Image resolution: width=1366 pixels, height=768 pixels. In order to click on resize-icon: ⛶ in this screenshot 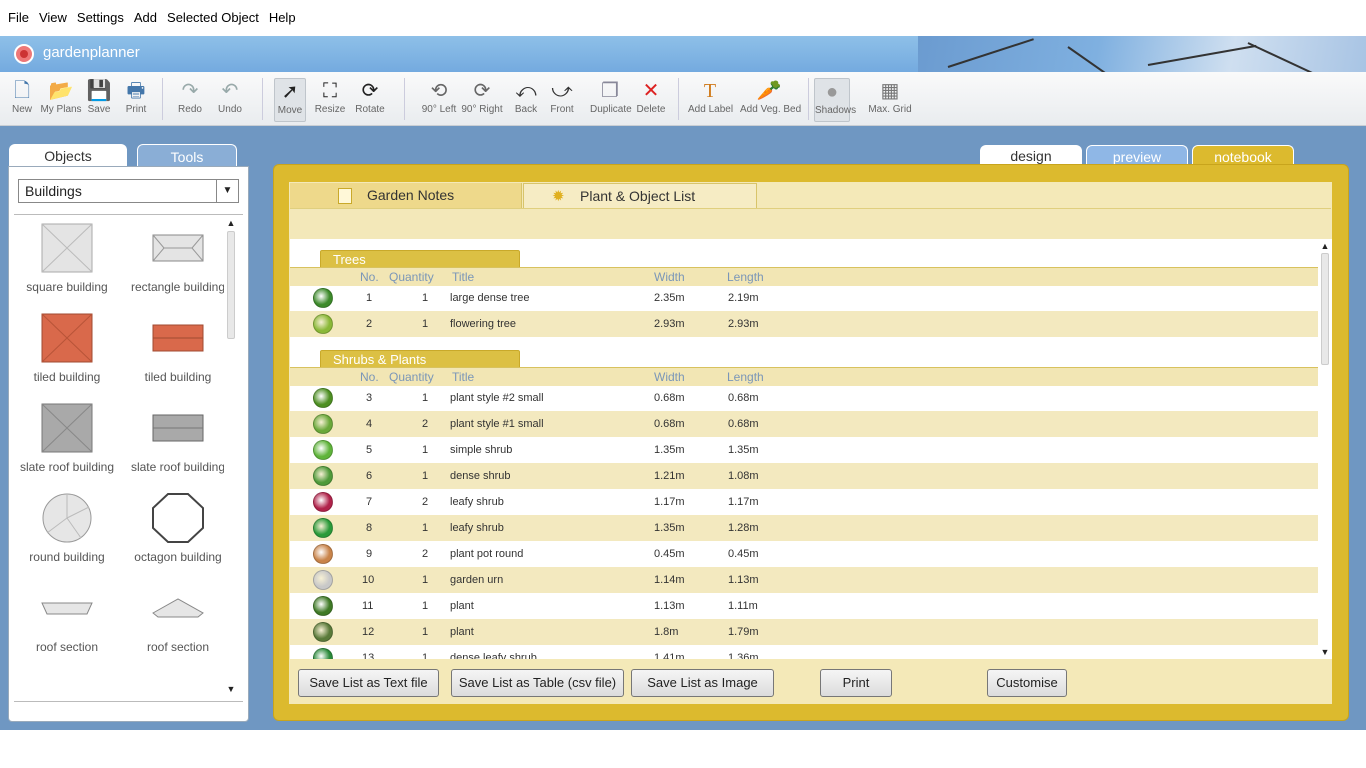, I will do `click(330, 91)`.